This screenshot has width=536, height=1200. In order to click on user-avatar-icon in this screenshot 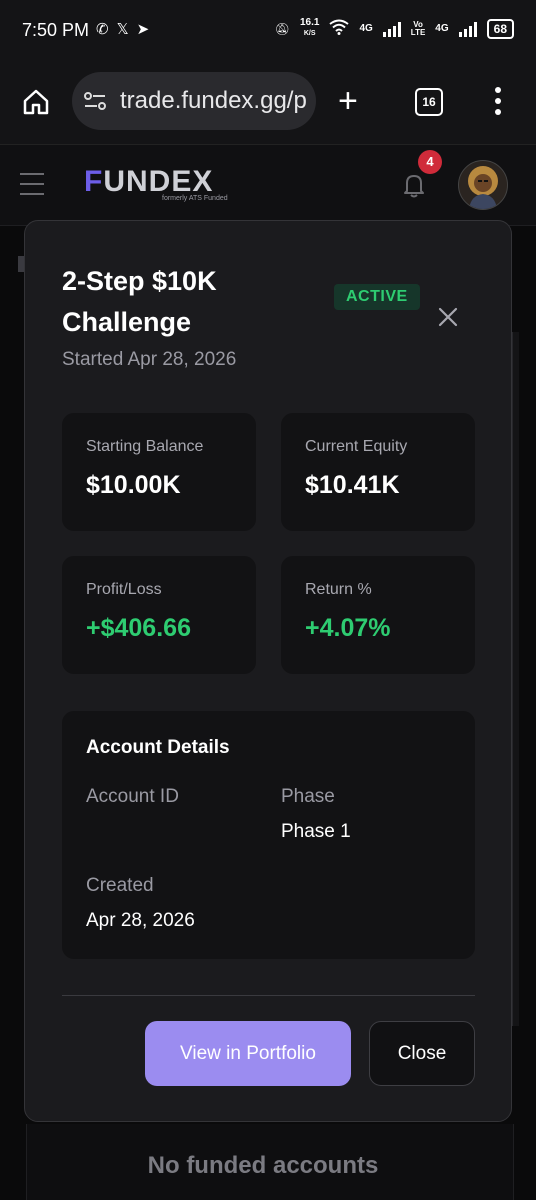, I will do `click(483, 187)`.